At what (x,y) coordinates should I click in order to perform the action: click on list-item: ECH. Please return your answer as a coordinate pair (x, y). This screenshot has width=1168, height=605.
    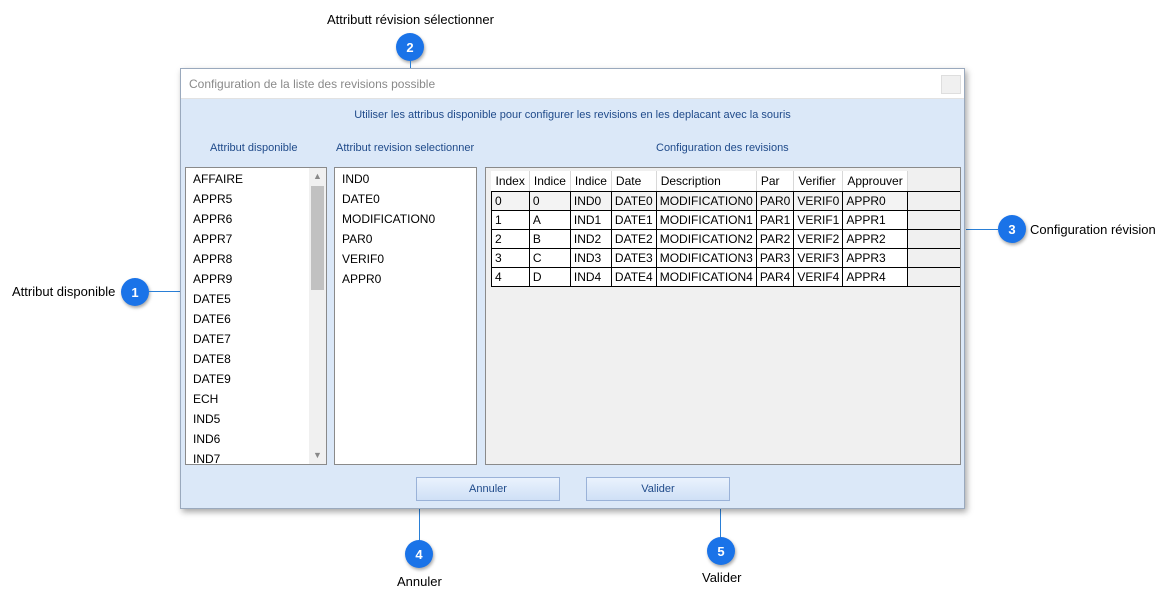
    Looking at the image, I should click on (256, 399).